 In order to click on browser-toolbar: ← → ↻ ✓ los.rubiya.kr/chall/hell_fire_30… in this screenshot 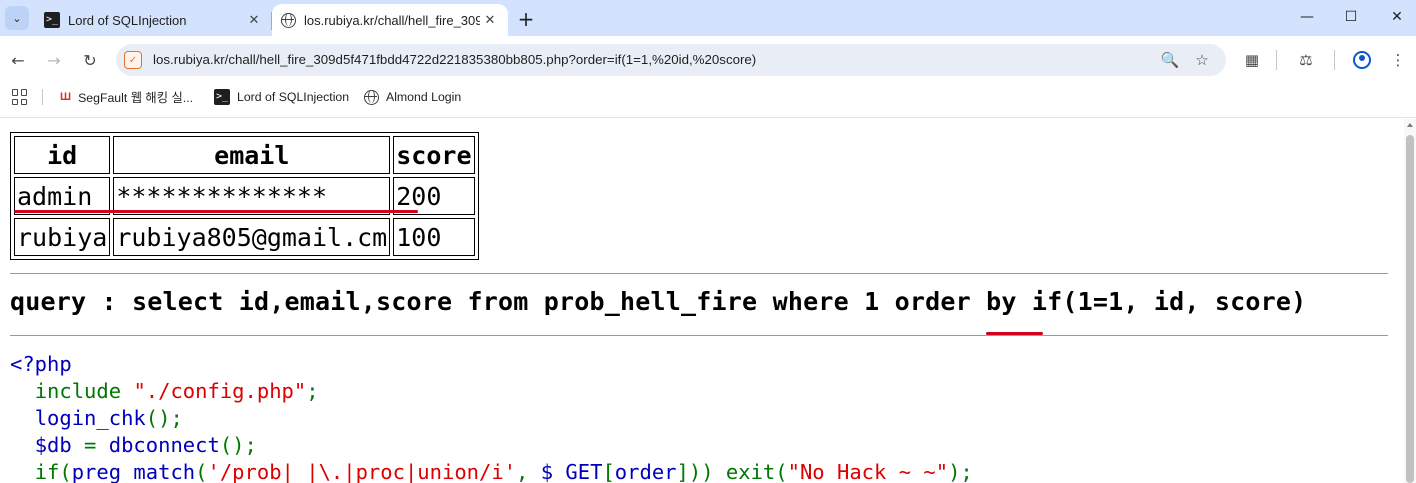, I will do `click(708, 60)`.